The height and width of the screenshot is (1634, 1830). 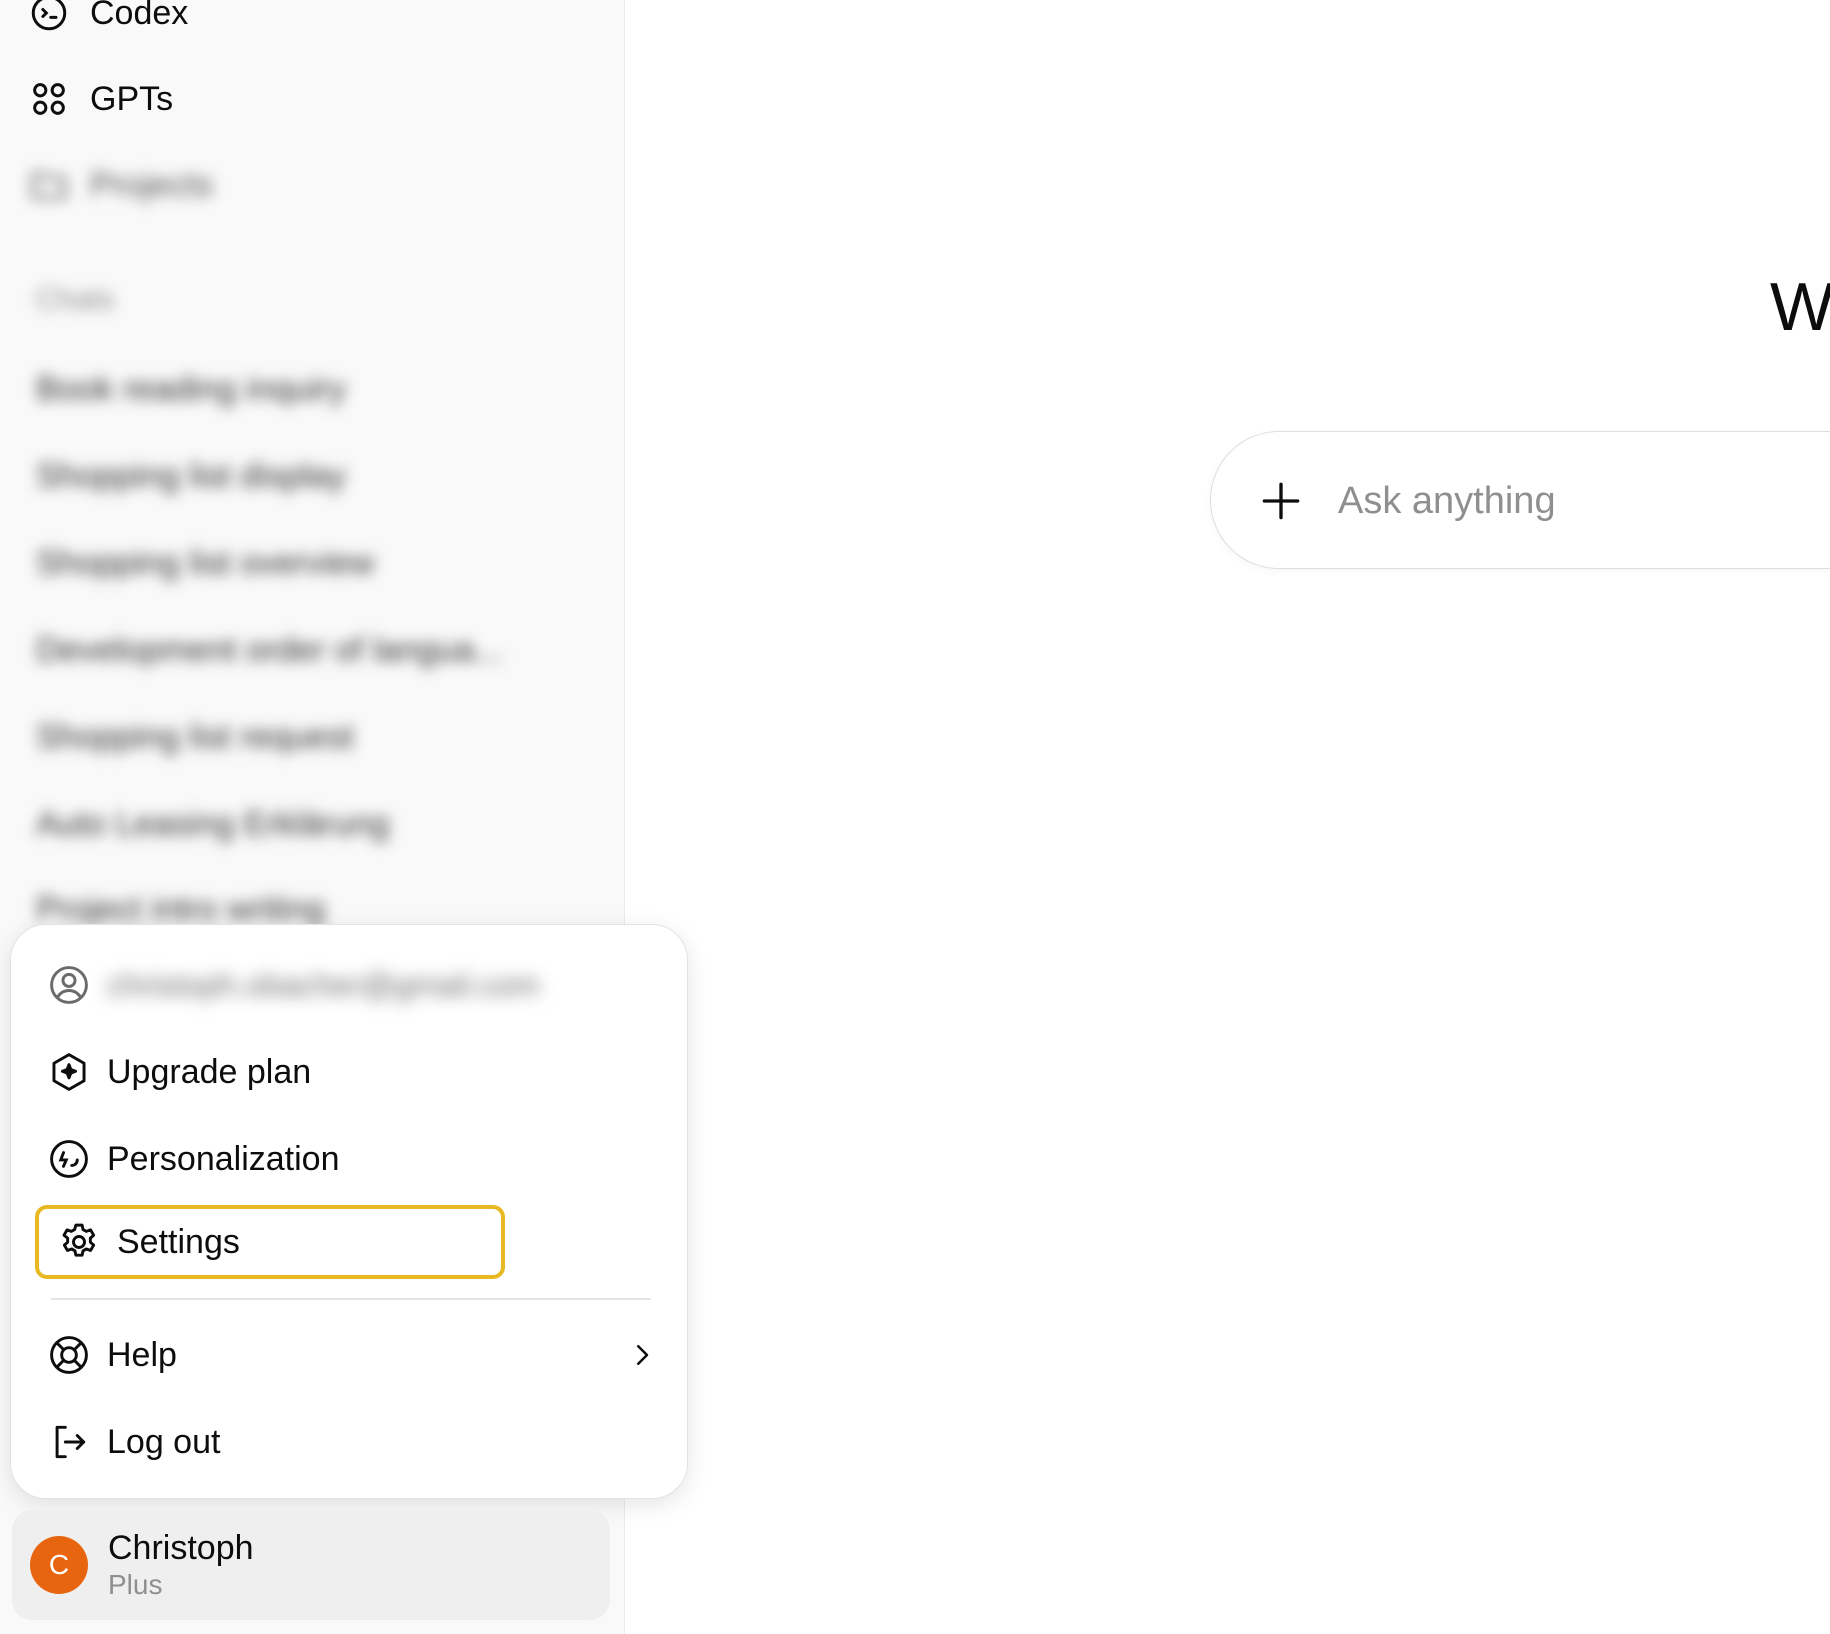 I want to click on chat-item: Shopping list display, so click(x=191, y=476).